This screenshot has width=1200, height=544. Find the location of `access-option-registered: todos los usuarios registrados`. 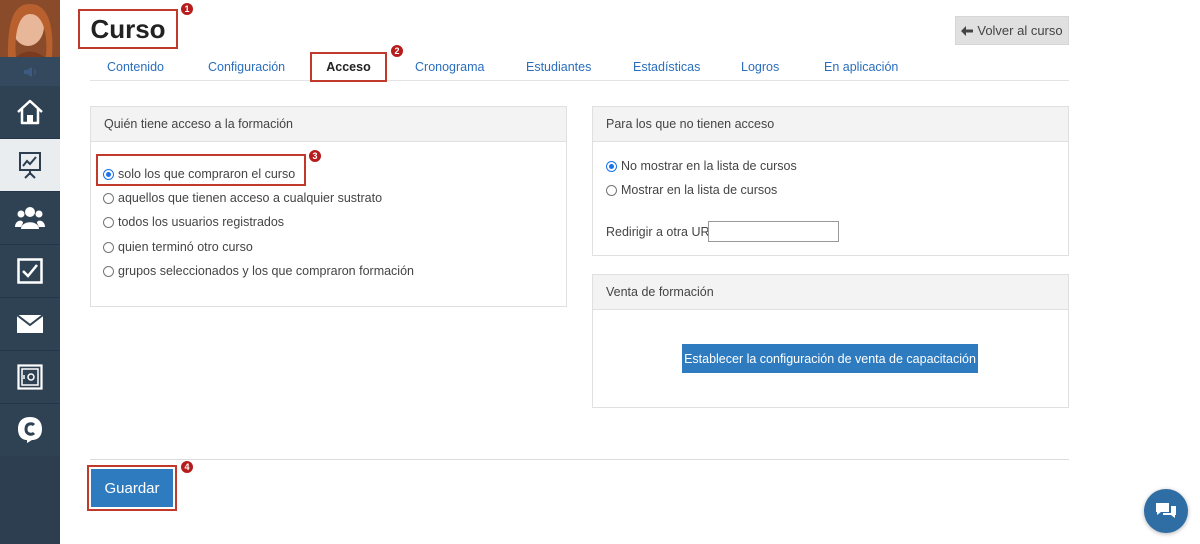

access-option-registered: todos los usuarios registrados is located at coordinates (193, 222).